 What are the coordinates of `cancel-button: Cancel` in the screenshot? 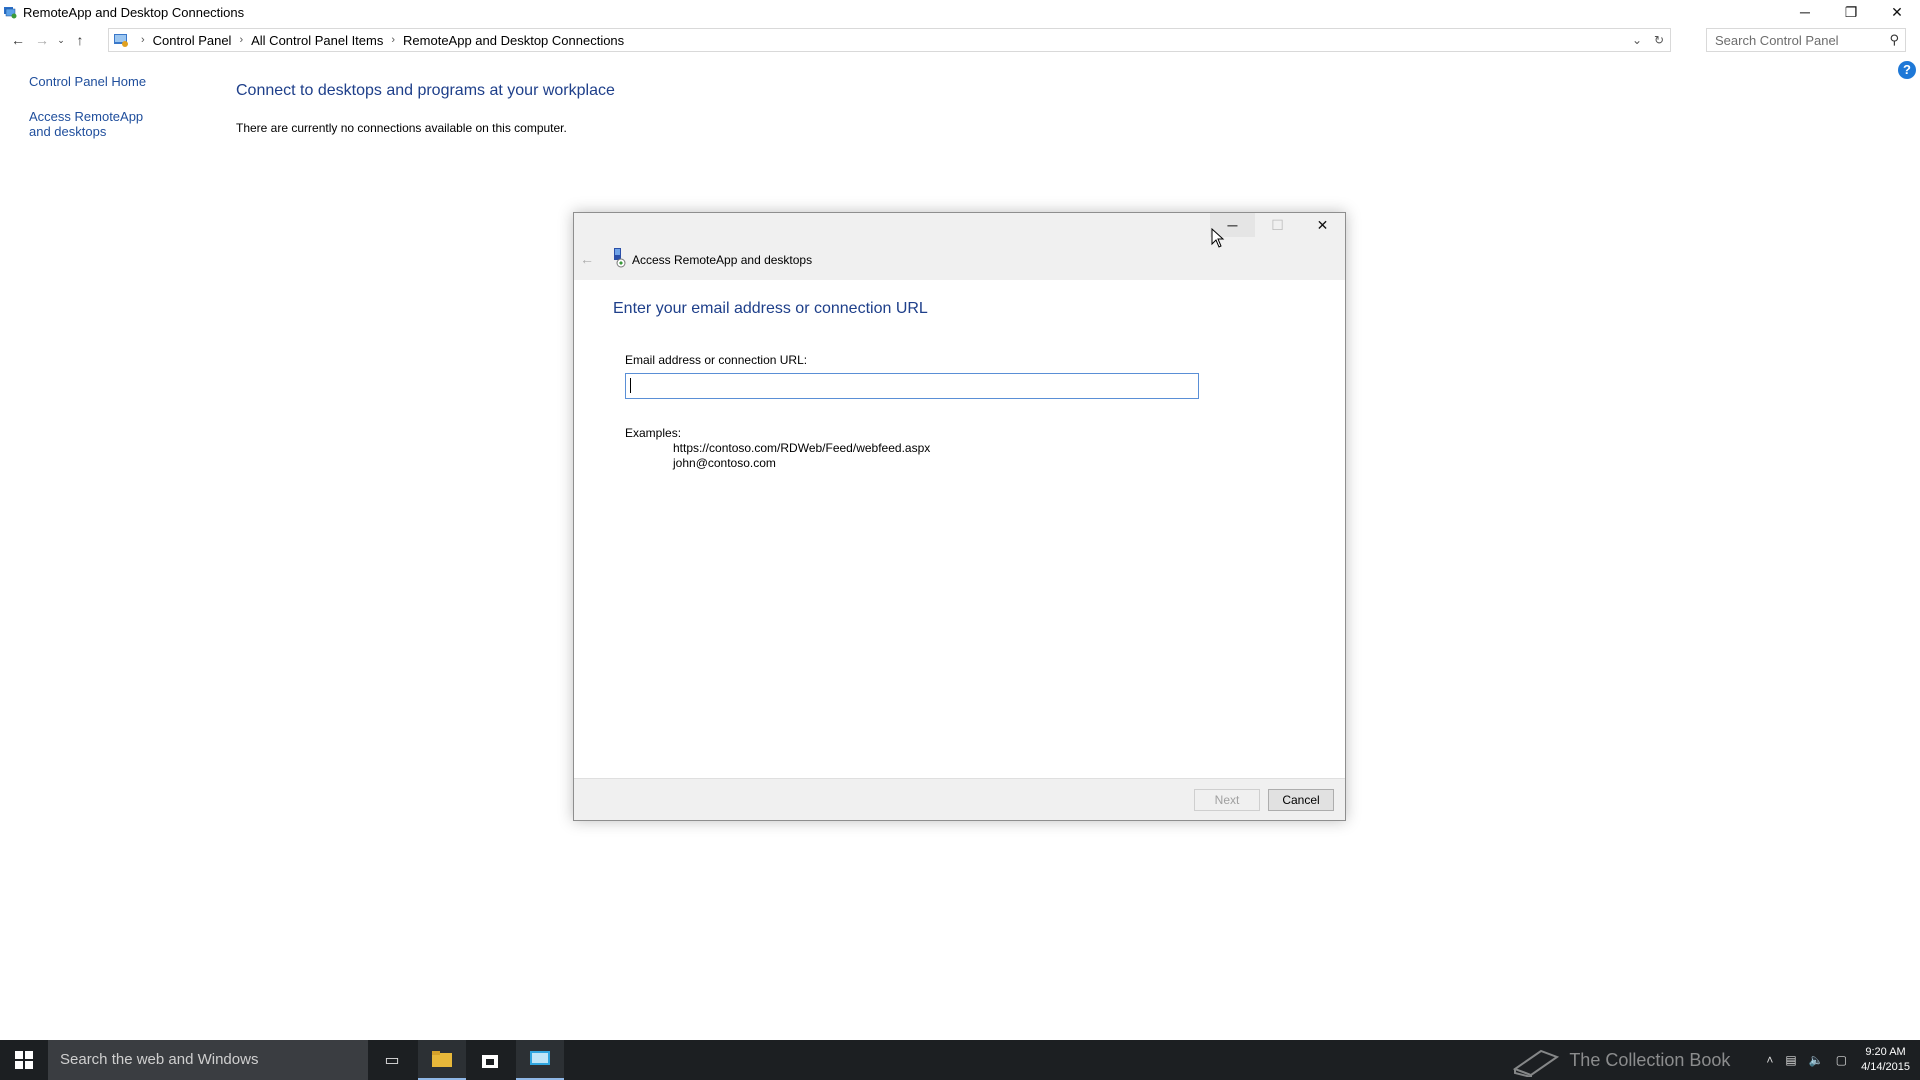 It's located at (1301, 800).